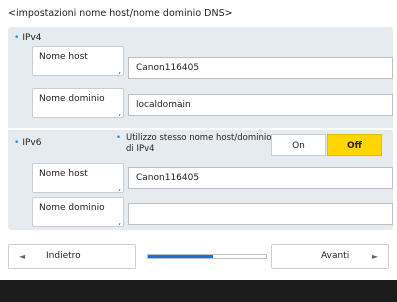 Image resolution: width=397 pixels, height=302 pixels. What do you see at coordinates (260, 214) in the screenshot?
I see `ipv6-domain-field` at bounding box center [260, 214].